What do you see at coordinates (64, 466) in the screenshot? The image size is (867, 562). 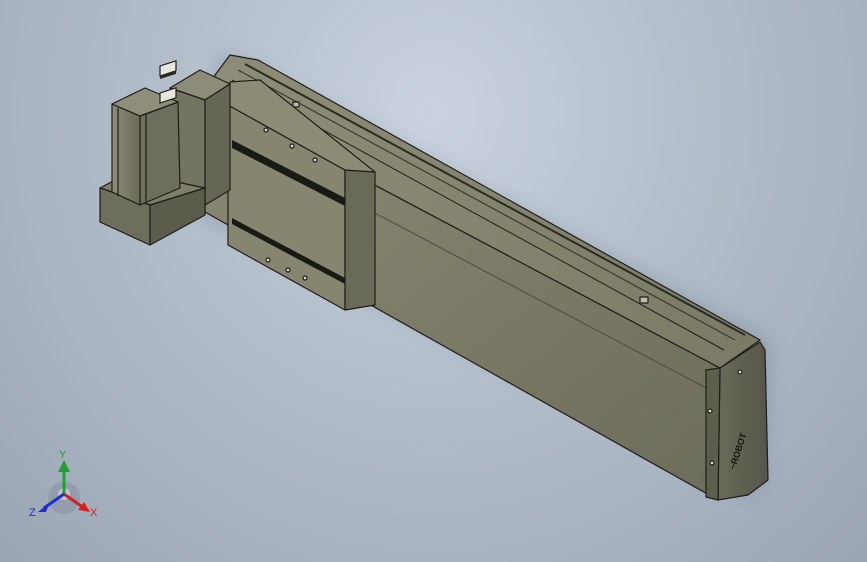 I see `triad-y-arrow` at bounding box center [64, 466].